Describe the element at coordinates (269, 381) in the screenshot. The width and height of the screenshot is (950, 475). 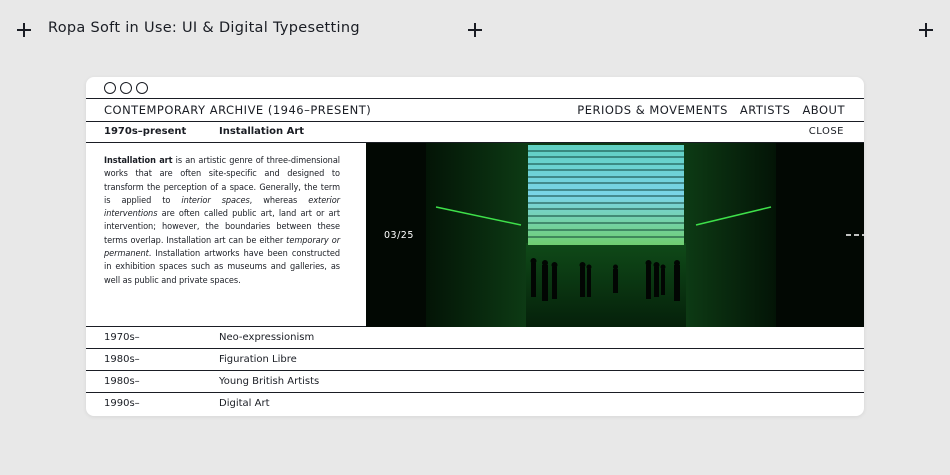
I see `list-item-name: Young British Artists` at that location.